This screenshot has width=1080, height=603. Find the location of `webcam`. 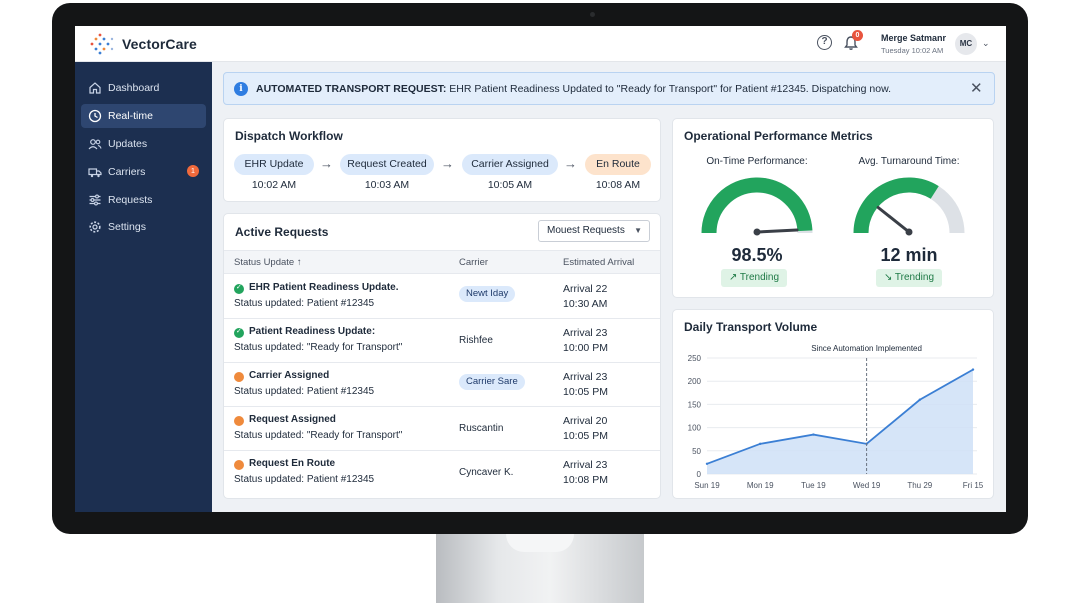

webcam is located at coordinates (592, 14).